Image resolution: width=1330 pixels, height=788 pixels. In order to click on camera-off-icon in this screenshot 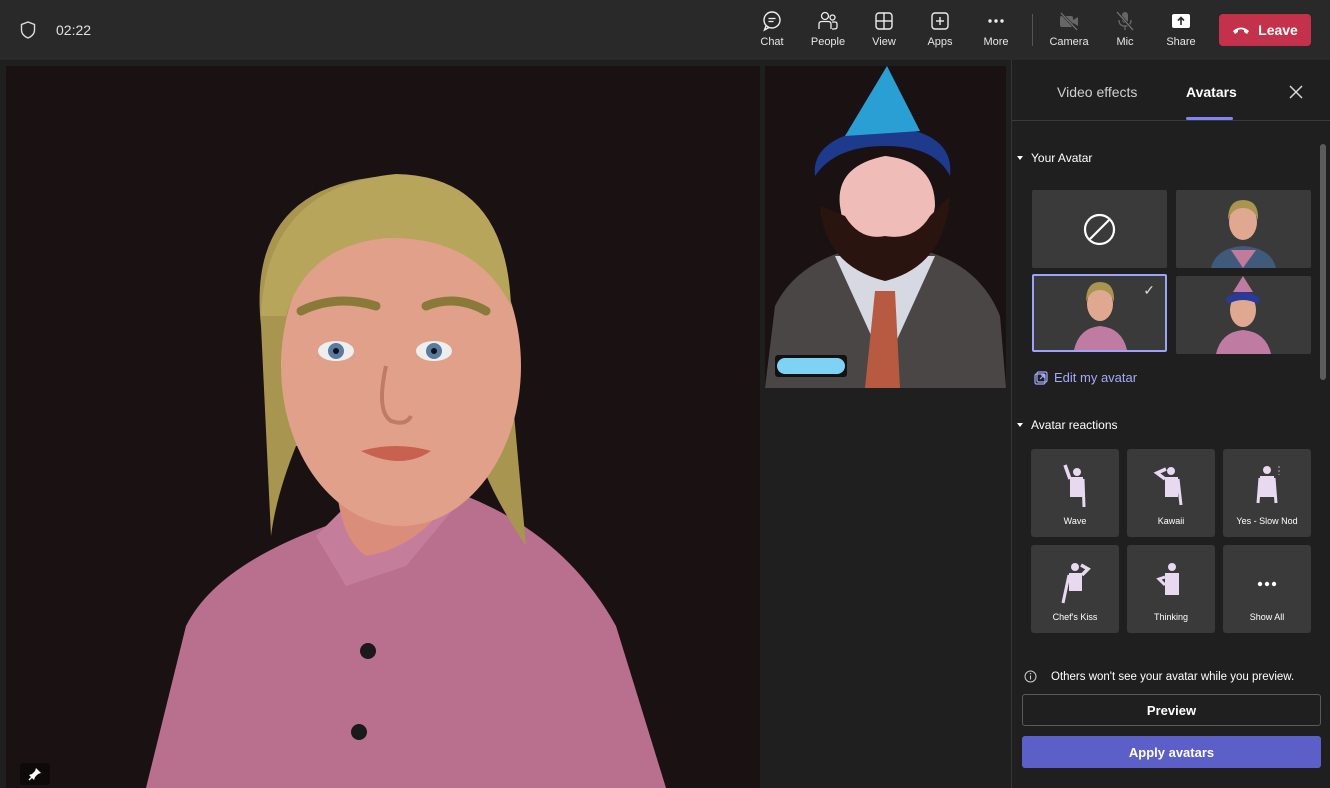, I will do `click(1069, 21)`.